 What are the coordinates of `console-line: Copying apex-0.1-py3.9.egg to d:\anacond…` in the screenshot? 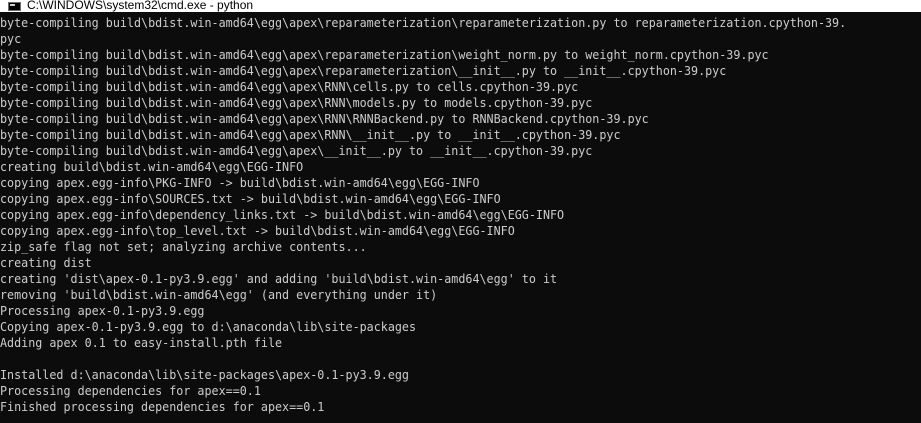 It's located at (208, 326).